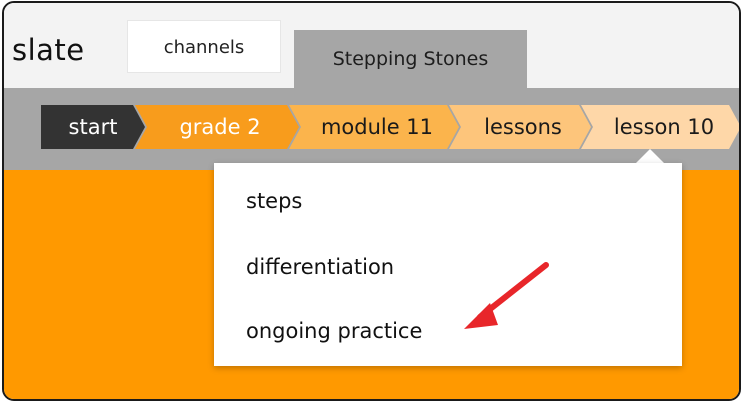 The height and width of the screenshot is (404, 744). What do you see at coordinates (410, 59) in the screenshot?
I see `tab-stepping-stones: Stepping Stones` at bounding box center [410, 59].